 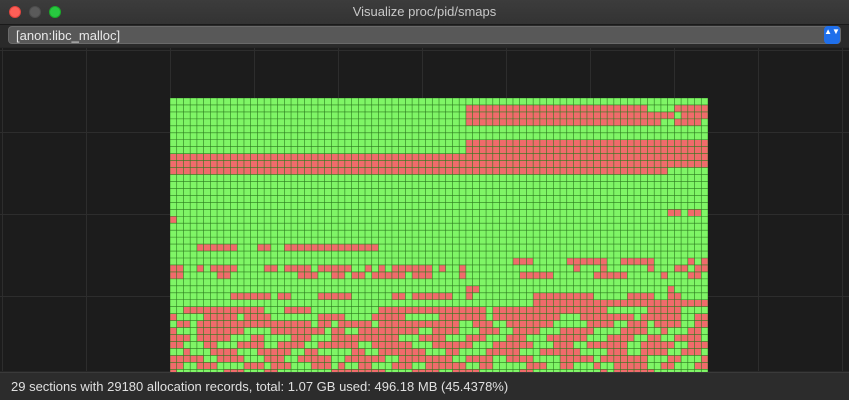 I want to click on toolbar: [anon:libc_malloc] ▲▼, so click(x=424, y=36).